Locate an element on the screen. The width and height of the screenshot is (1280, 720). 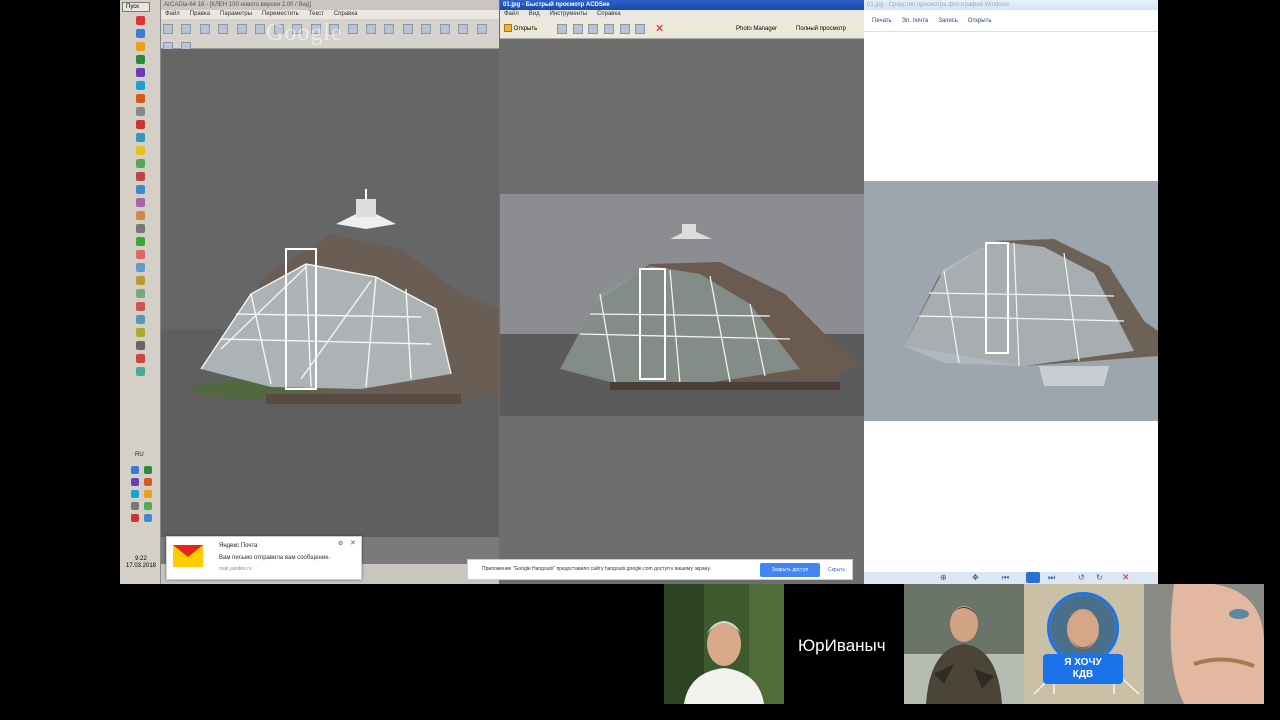
rotate-left-icon: ↺ is located at coordinates (1081, 577).